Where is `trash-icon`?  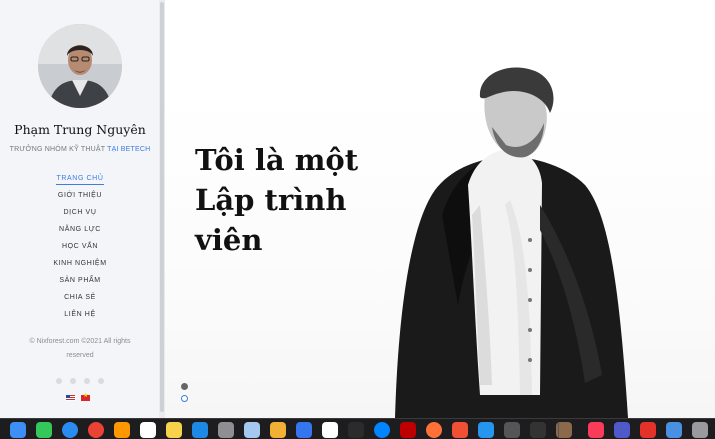 trash-icon is located at coordinates (700, 430).